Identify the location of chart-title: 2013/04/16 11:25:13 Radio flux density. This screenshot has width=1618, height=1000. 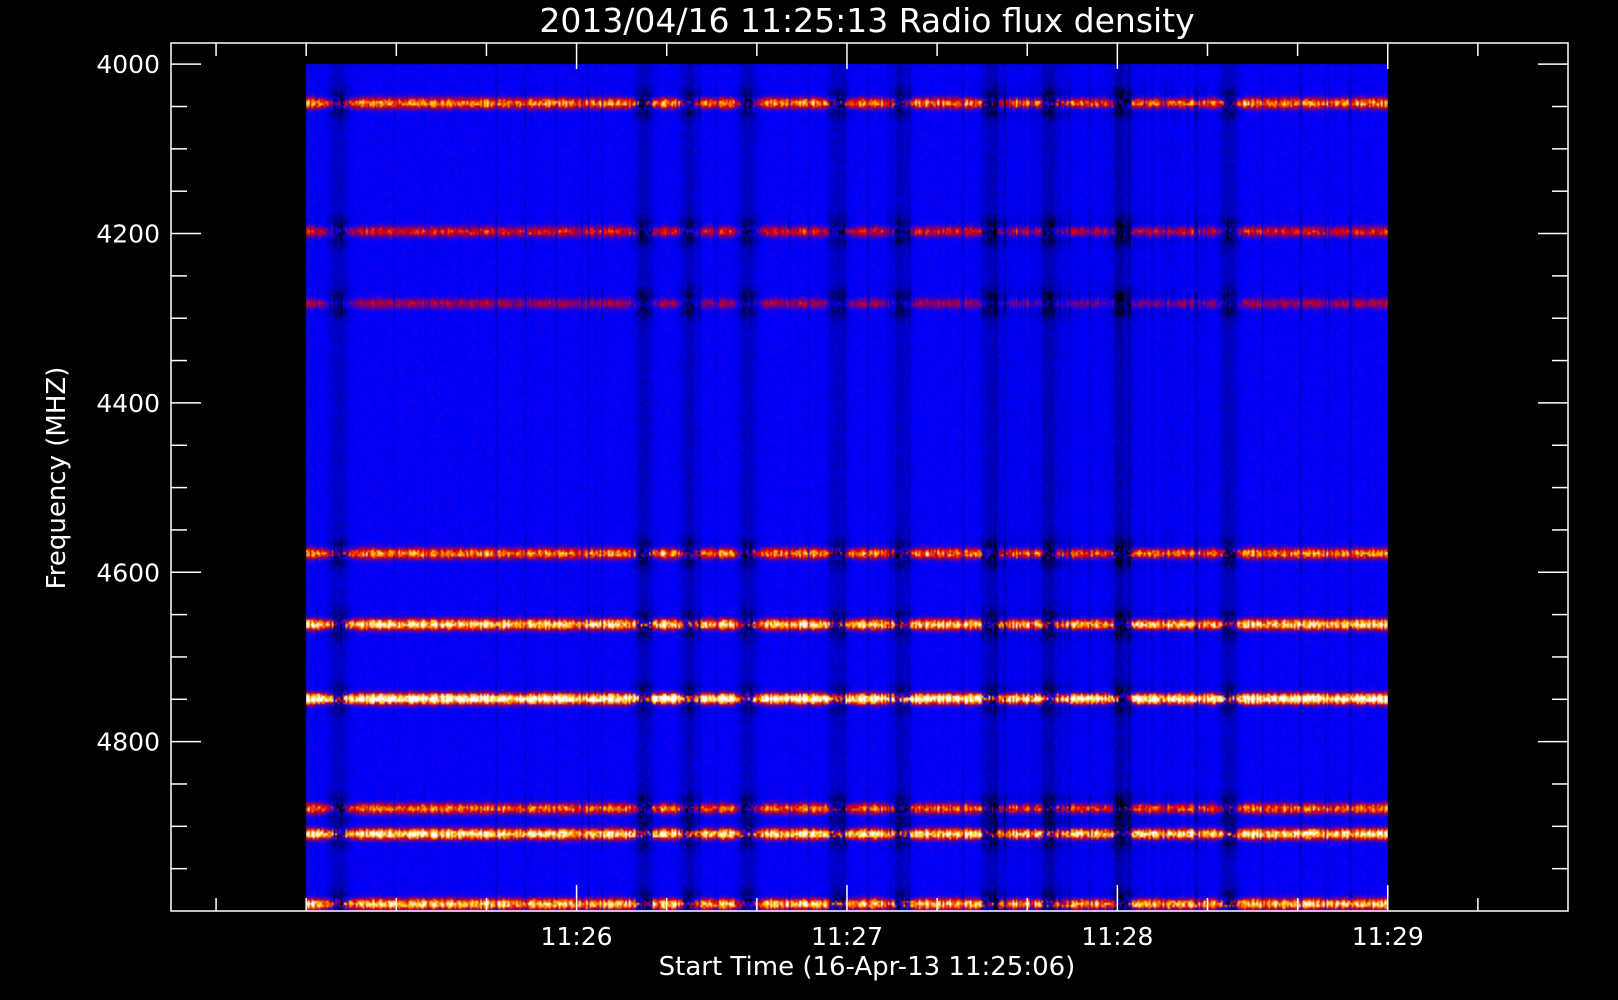
(866, 20).